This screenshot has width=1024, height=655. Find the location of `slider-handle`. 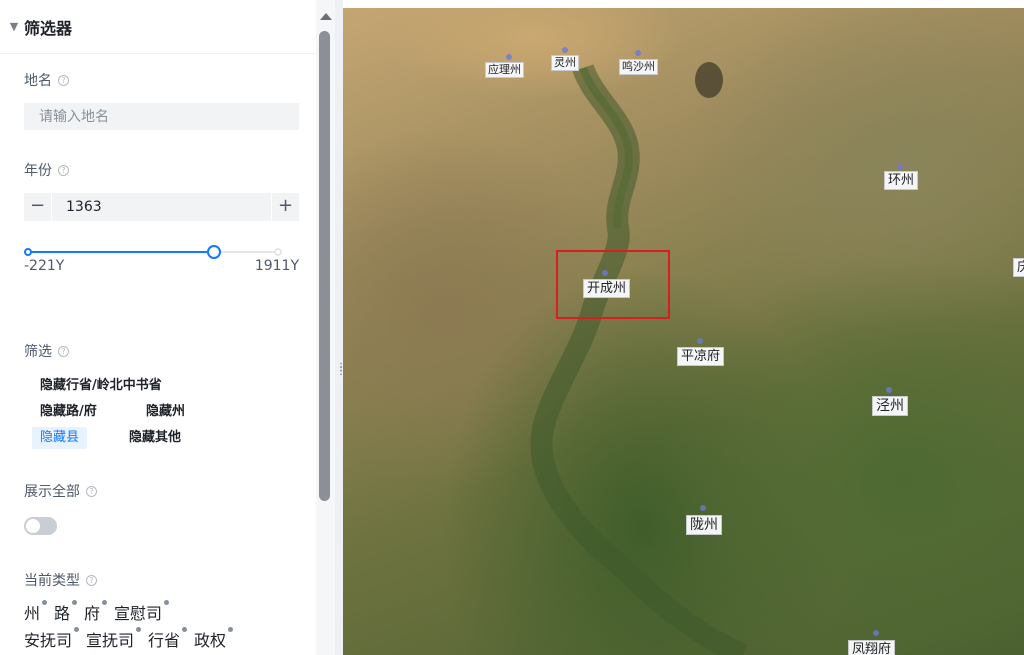

slider-handle is located at coordinates (213, 252).